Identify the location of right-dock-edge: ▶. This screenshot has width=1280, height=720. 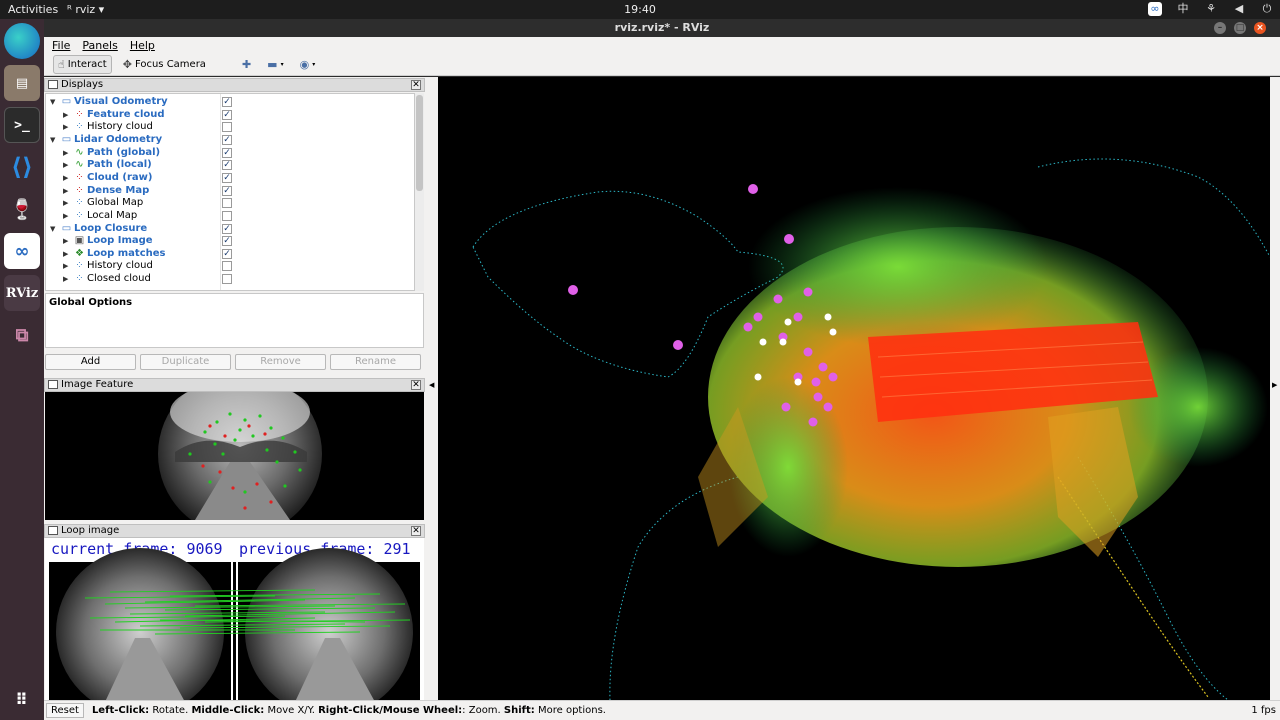
(1275, 388).